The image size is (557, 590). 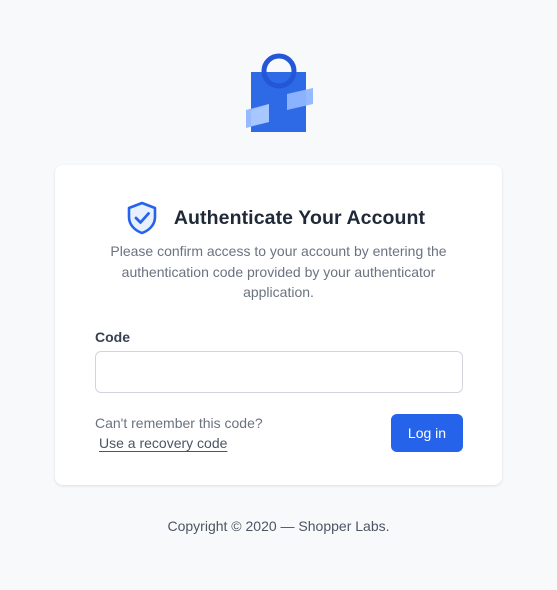 What do you see at coordinates (112, 337) in the screenshot?
I see `code-label: Code` at bounding box center [112, 337].